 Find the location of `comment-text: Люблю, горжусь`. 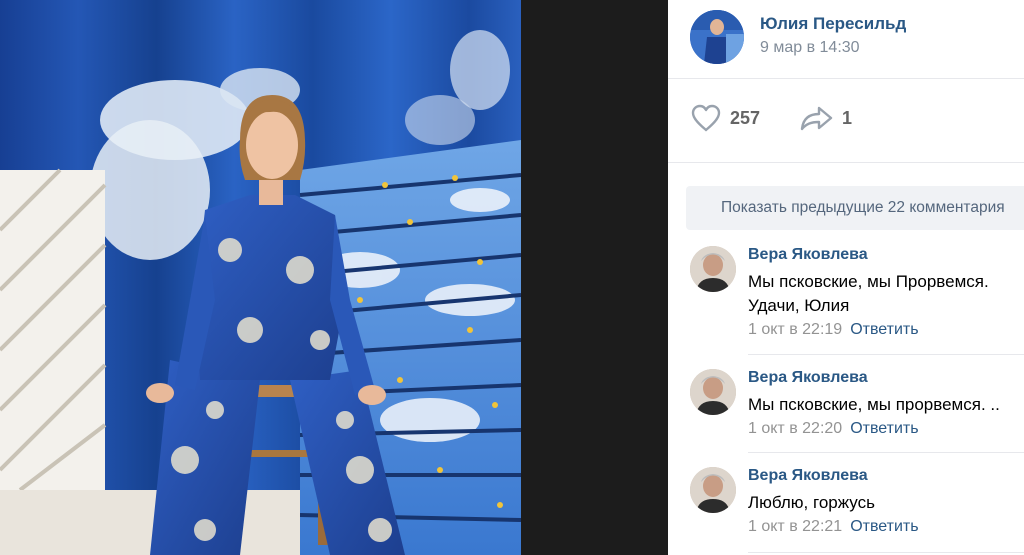

comment-text: Люблю, горжусь is located at coordinates (811, 503).